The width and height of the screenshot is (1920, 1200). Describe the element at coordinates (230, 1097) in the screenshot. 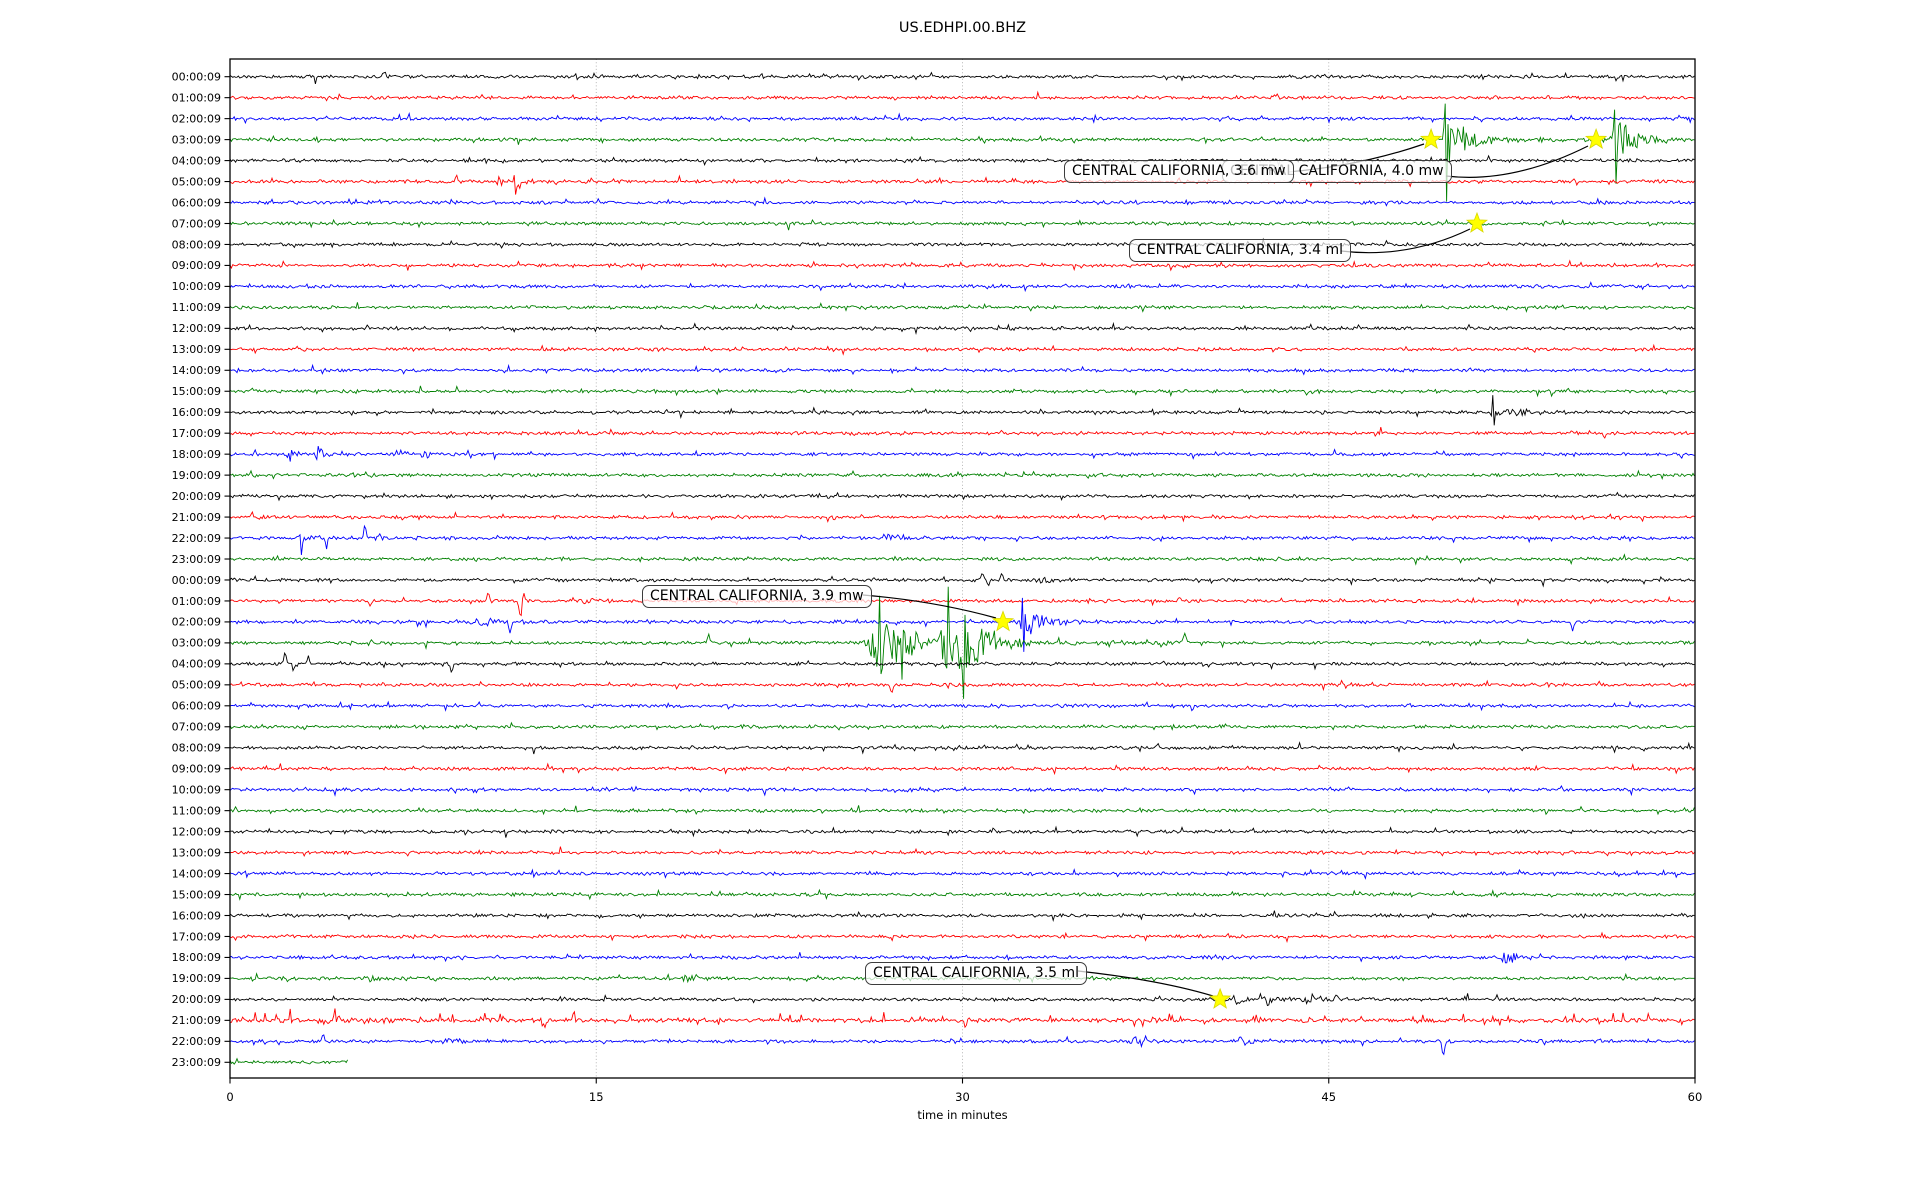

I see `x-tick-label: 0` at that location.